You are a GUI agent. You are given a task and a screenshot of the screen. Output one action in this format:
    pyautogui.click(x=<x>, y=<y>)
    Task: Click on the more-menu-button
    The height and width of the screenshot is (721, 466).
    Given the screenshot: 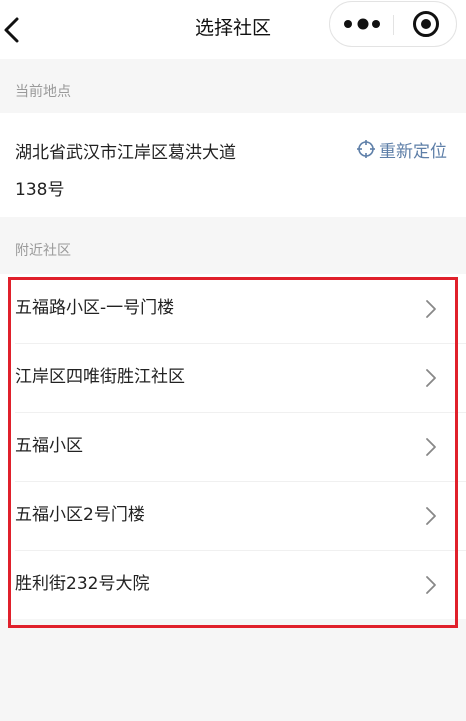 What is the action you would take?
    pyautogui.click(x=361, y=24)
    